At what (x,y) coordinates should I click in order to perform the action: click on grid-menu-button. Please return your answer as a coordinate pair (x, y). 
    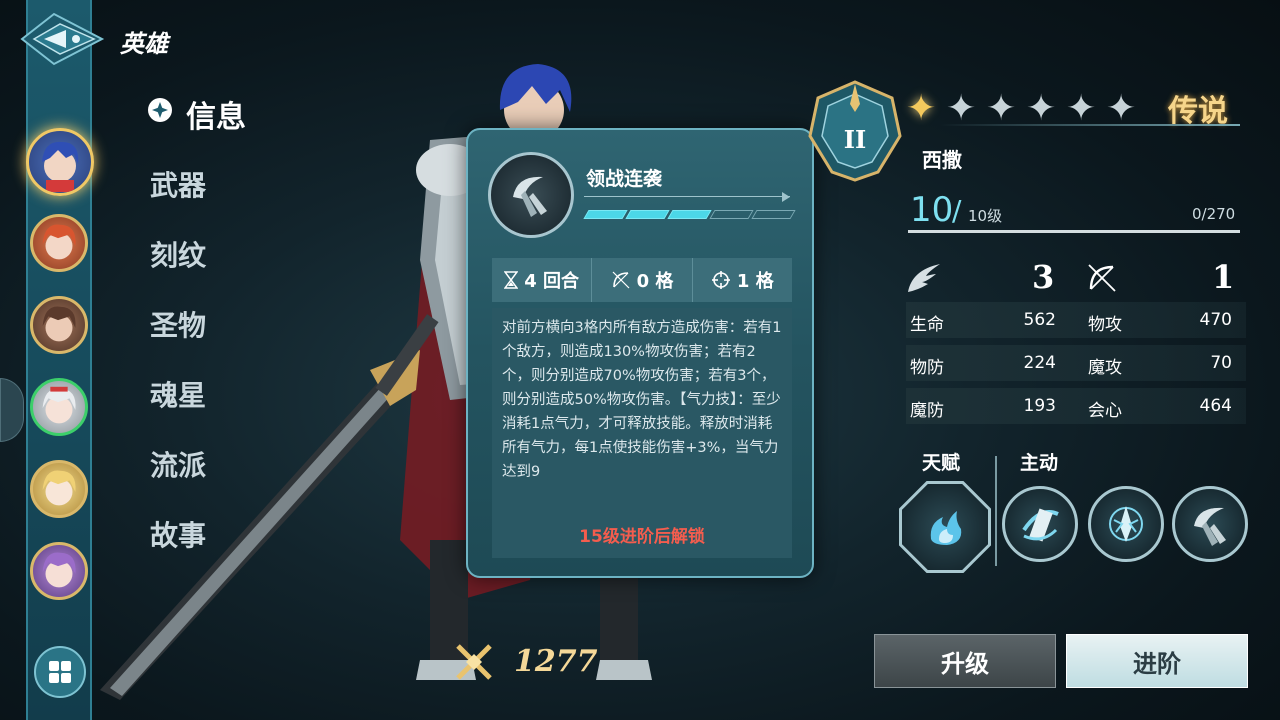
    Looking at the image, I should click on (60, 672).